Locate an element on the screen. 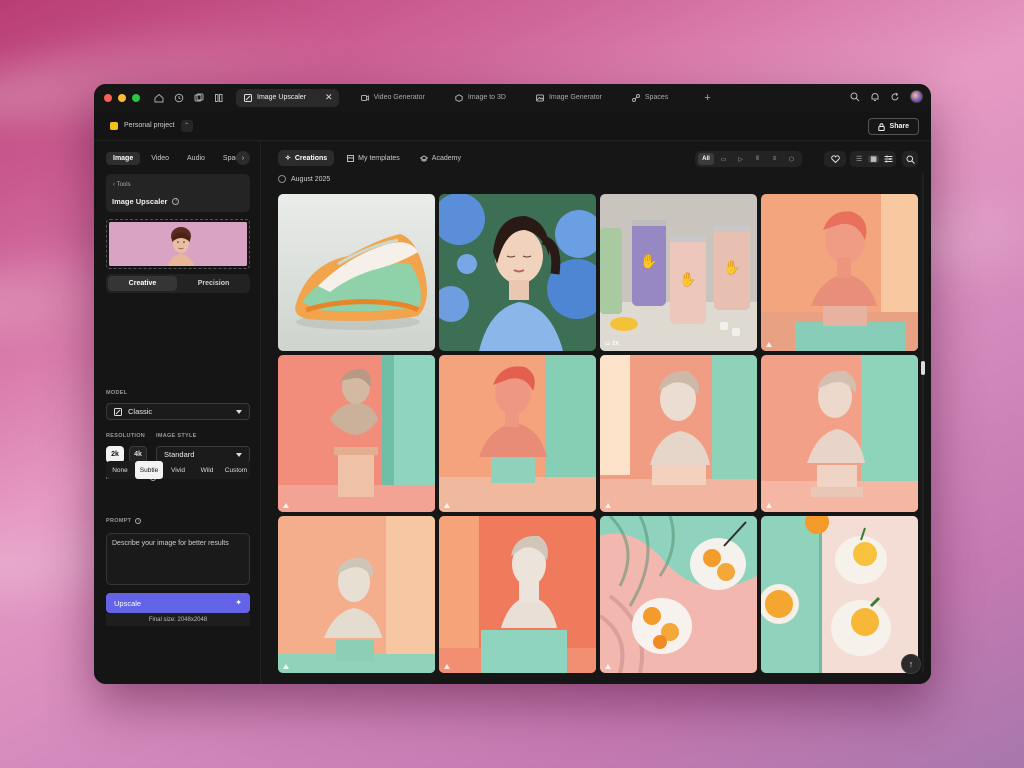  imagination-custom-button: Custom is located at coordinates (236, 470).